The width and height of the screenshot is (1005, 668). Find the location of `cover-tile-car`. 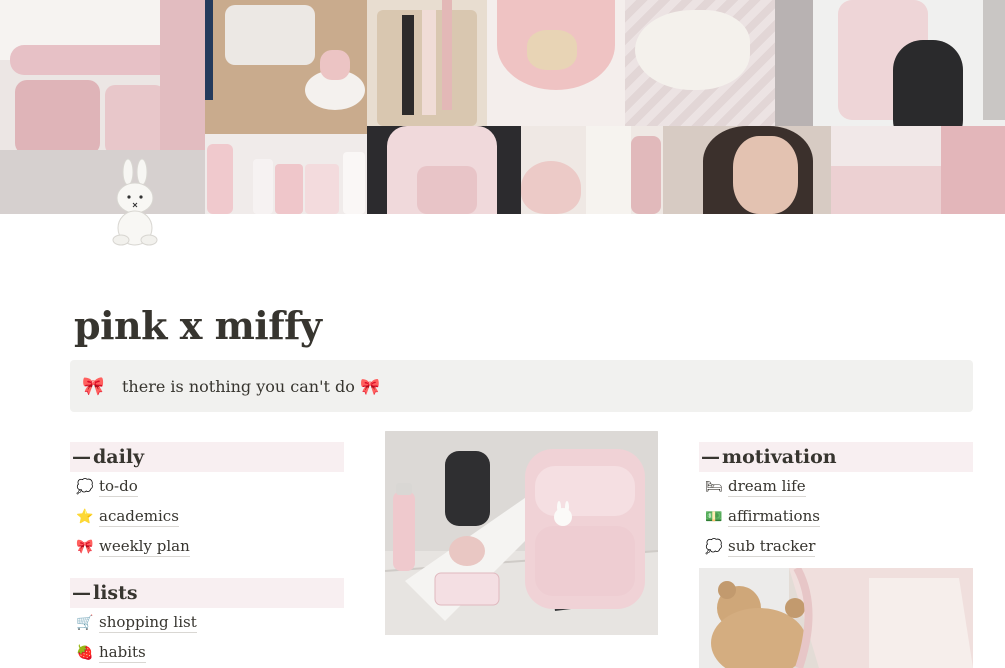

cover-tile-car is located at coordinates (444, 170).